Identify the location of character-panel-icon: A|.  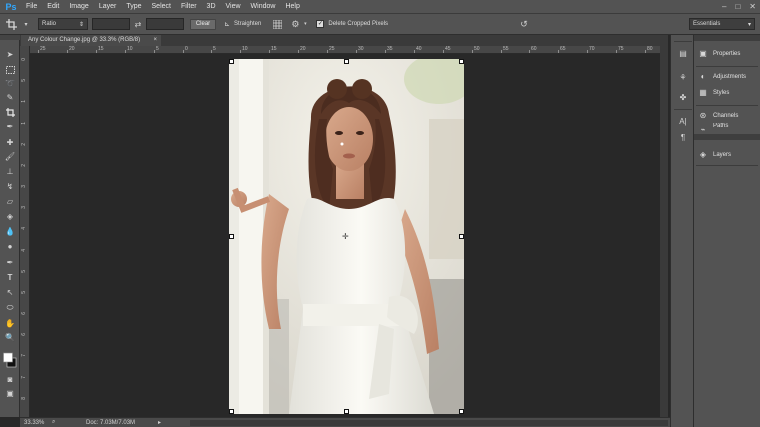
(683, 121).